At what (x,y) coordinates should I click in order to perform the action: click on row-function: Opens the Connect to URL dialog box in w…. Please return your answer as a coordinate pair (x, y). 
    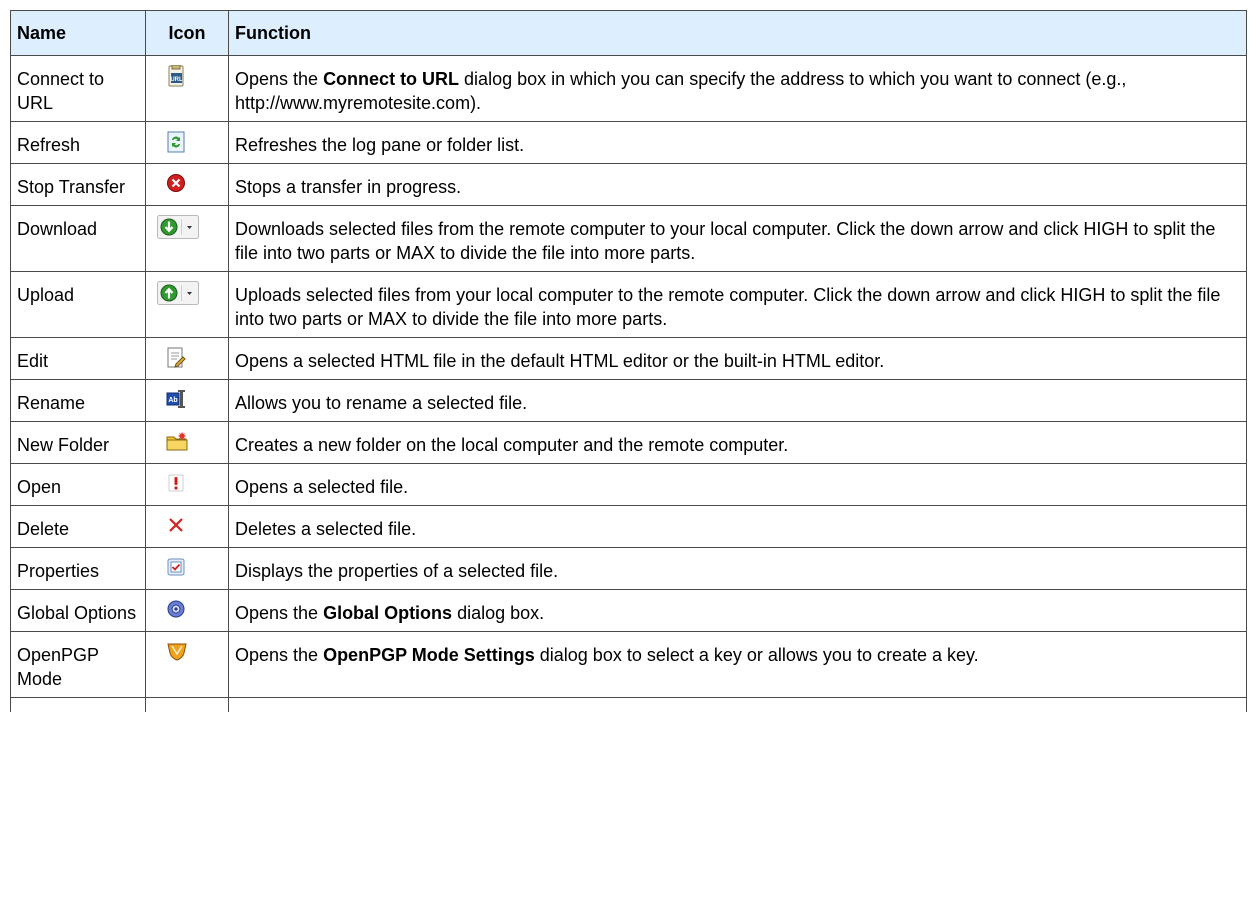
    Looking at the image, I should click on (737, 88).